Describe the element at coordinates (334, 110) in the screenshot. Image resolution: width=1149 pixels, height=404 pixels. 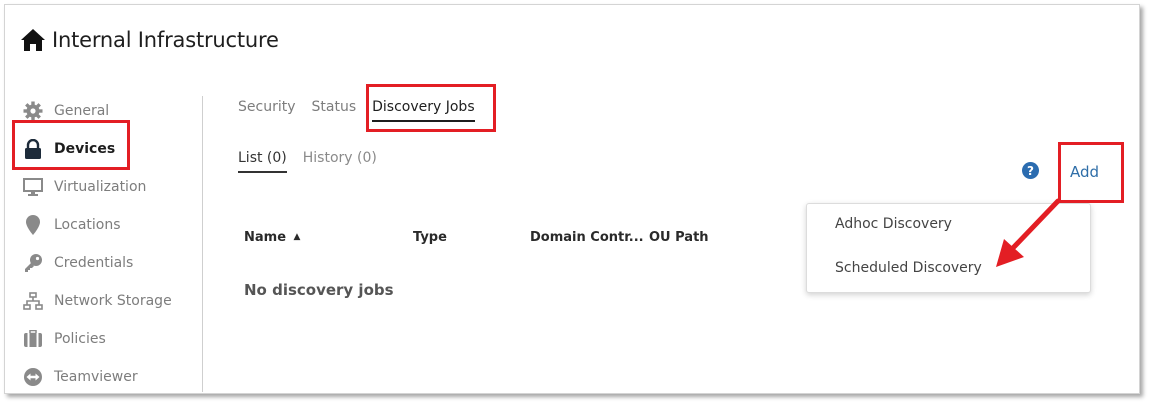
I see `tab-status: Status` at that location.